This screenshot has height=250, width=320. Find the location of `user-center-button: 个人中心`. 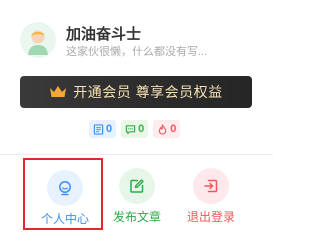

user-center-button: 个人中心 is located at coordinates (63, 194).